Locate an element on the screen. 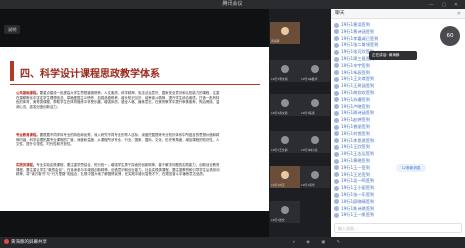 The image size is (465, 248). speaker-label: 说明 is located at coordinates (12, 29).